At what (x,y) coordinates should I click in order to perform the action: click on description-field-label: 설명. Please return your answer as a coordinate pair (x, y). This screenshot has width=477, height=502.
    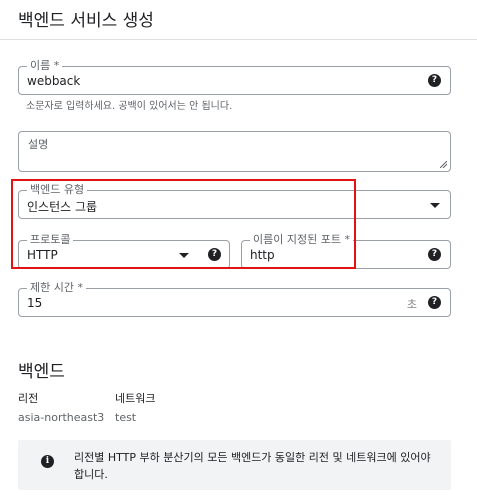
    Looking at the image, I should click on (38, 144).